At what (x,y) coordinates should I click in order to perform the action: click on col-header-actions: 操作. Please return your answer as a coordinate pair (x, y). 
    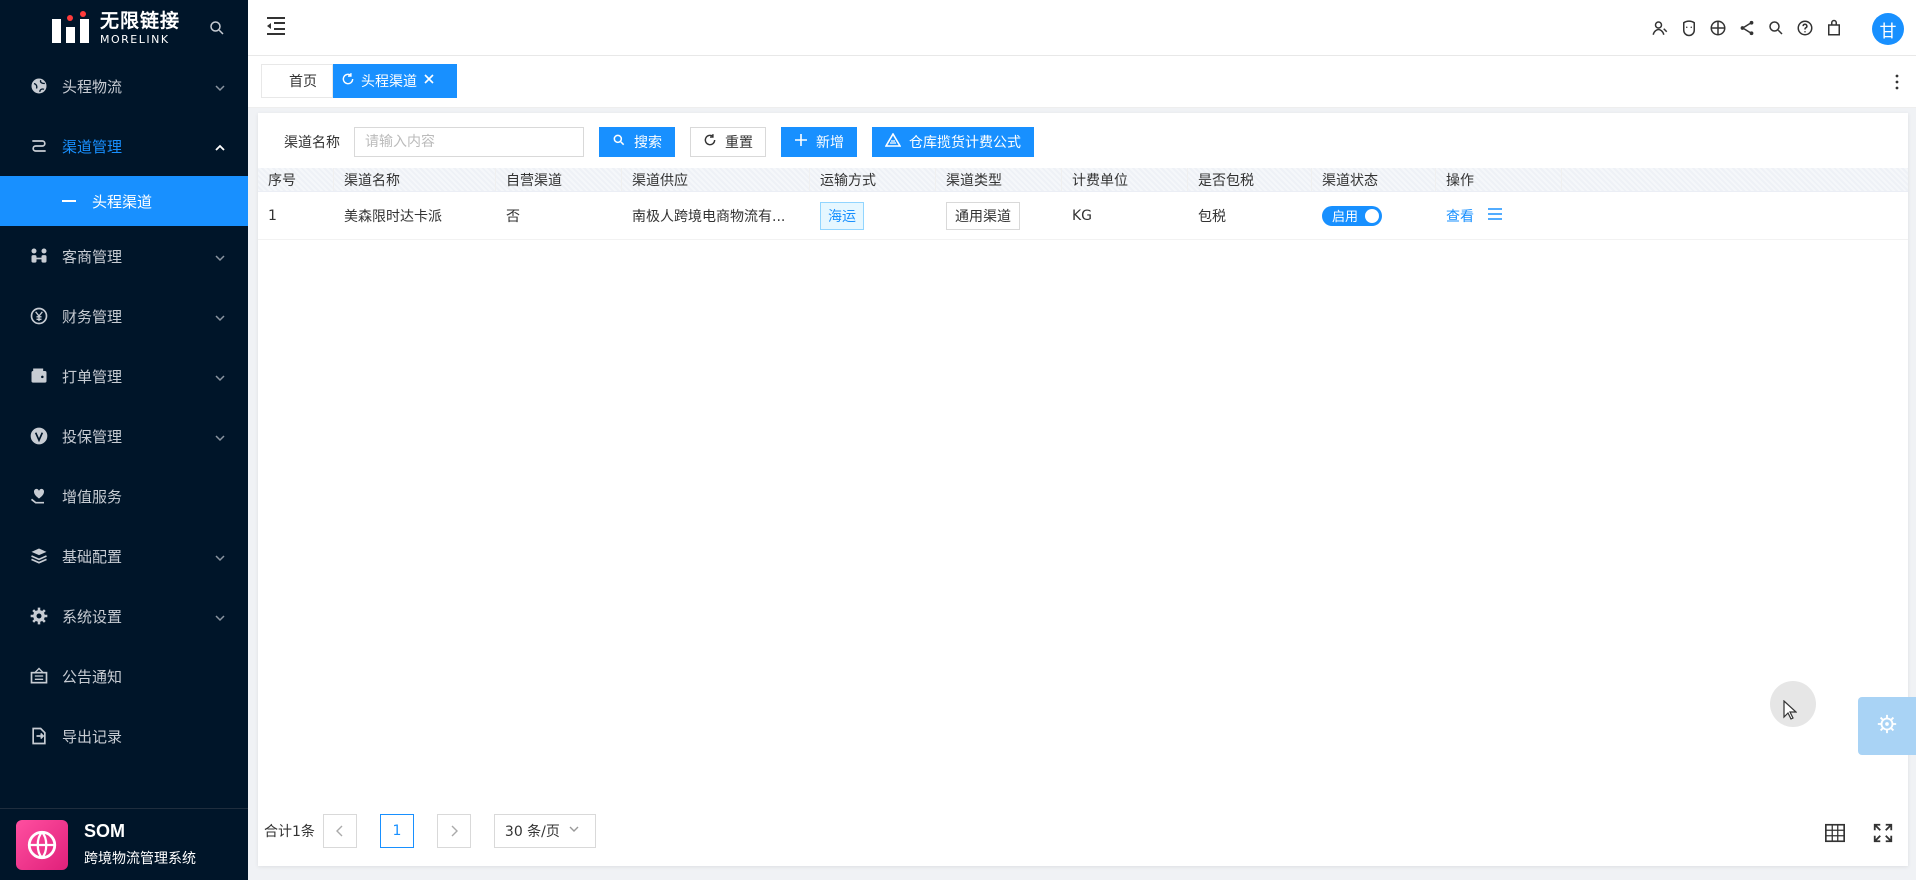
    Looking at the image, I should click on (1499, 179).